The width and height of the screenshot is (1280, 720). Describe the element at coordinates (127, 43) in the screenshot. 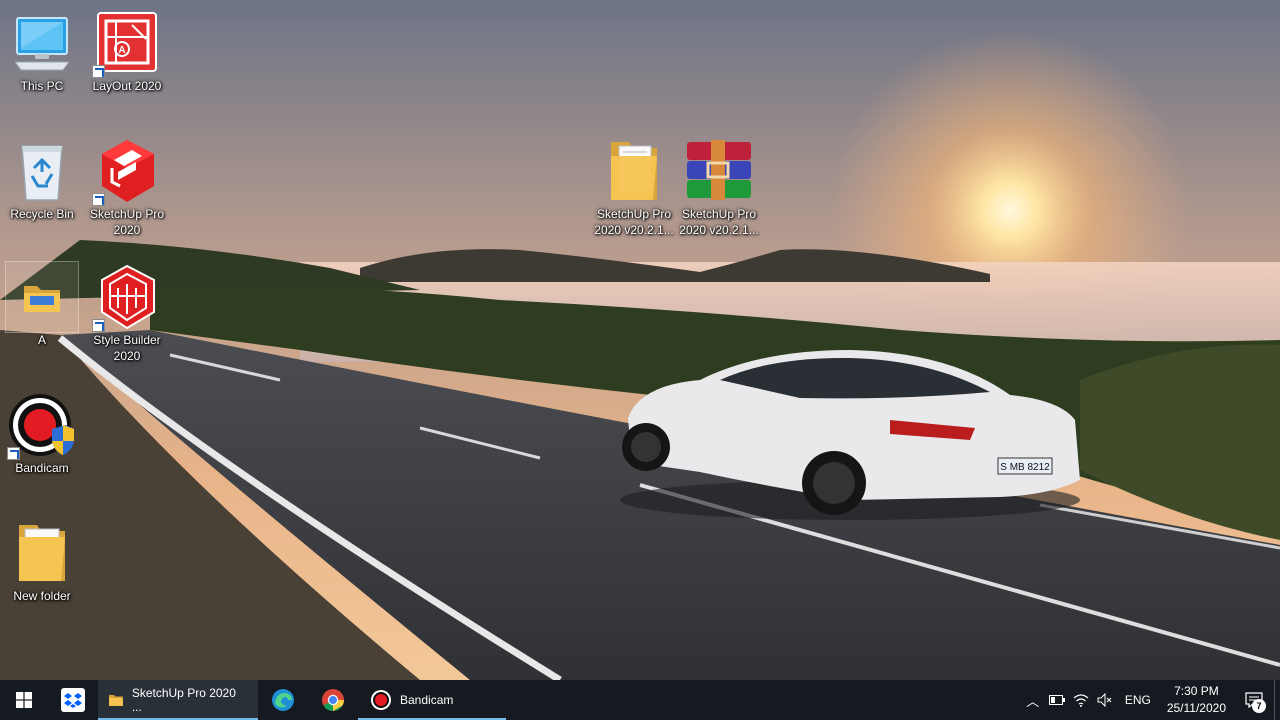

I see `layout-app-icon: A` at that location.